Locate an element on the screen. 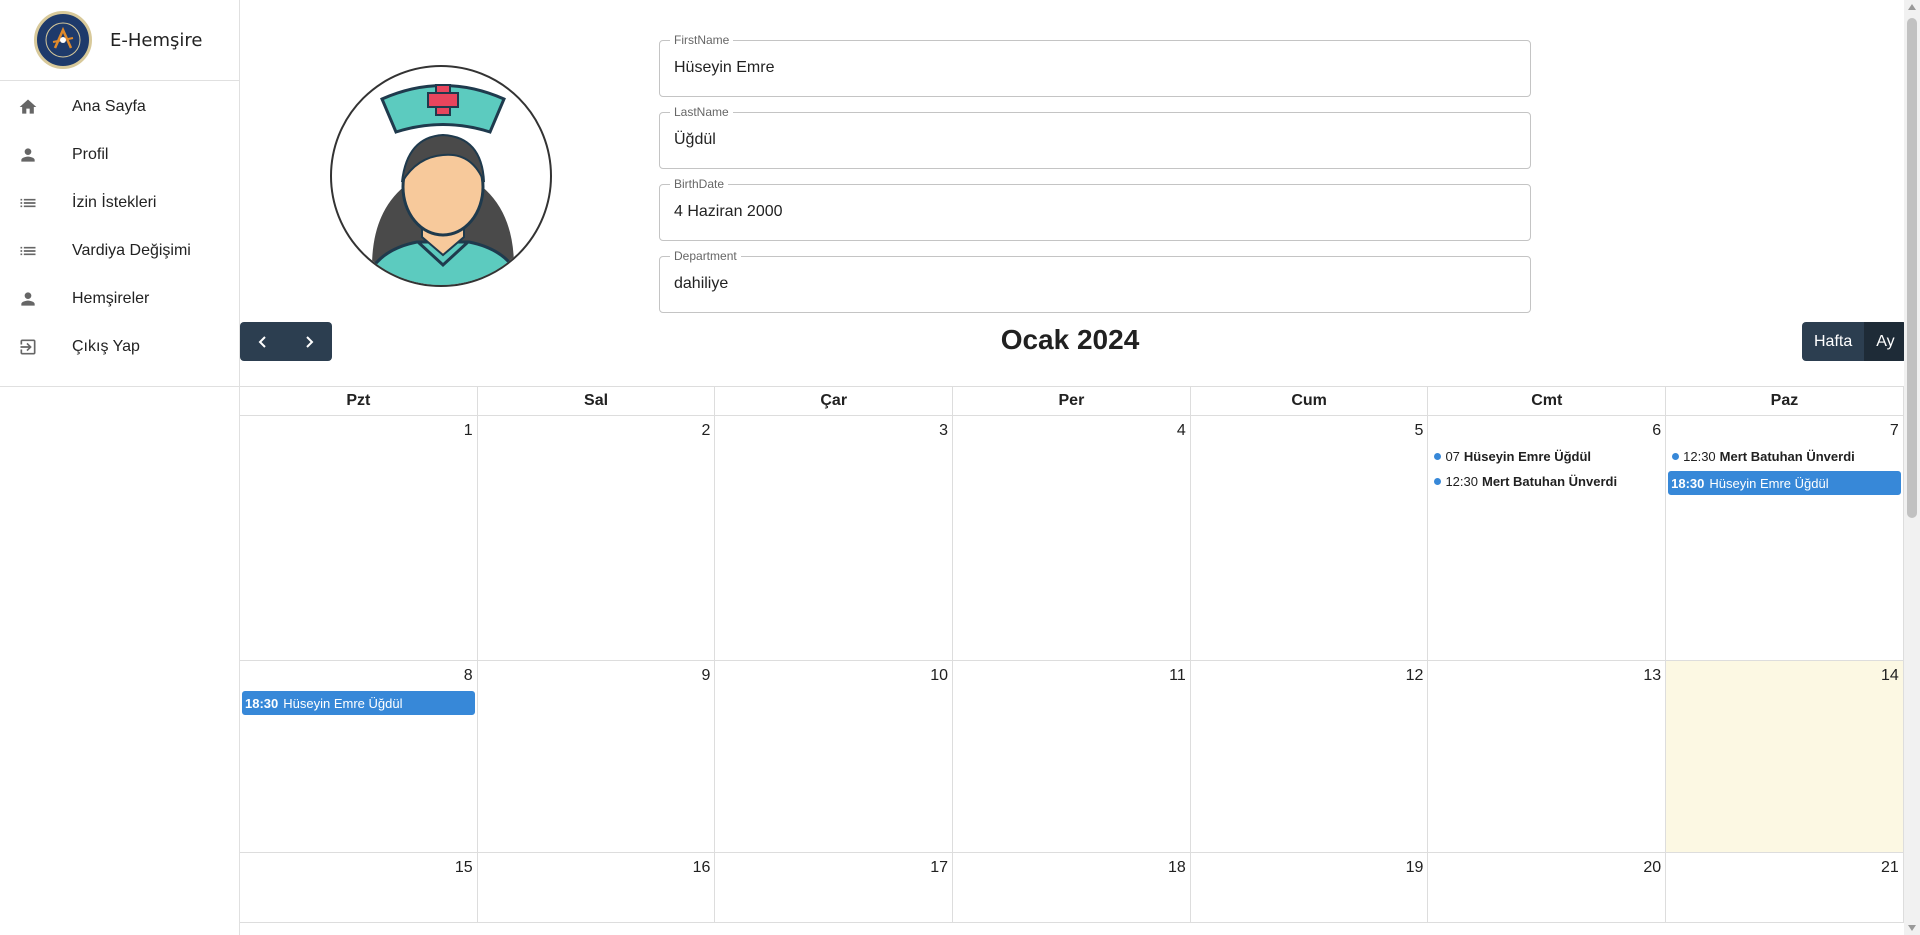 This screenshot has width=1920, height=935. day-header: Cum is located at coordinates (1310, 401).